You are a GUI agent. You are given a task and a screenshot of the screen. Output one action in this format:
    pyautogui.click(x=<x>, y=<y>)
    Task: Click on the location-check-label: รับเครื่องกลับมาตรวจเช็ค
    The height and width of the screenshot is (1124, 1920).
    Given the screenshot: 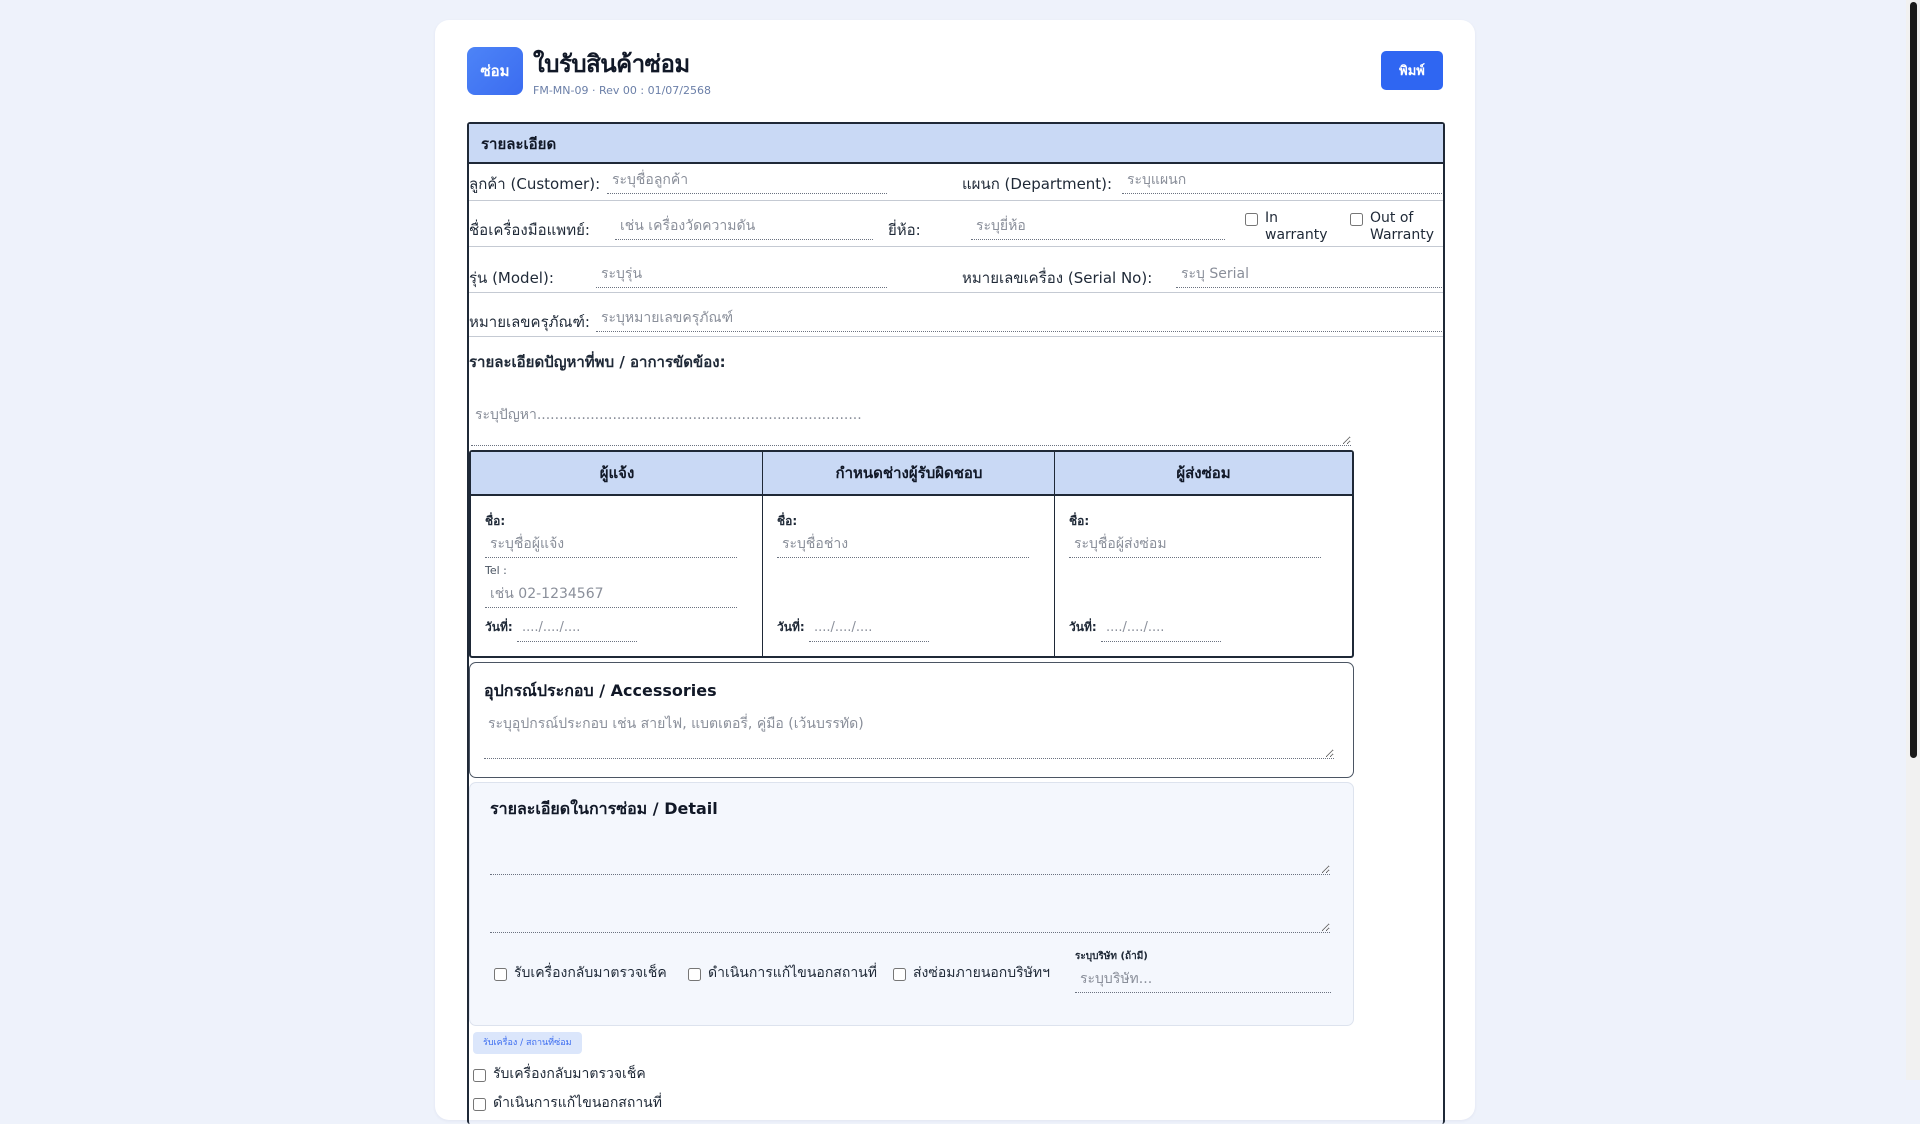 What is the action you would take?
    pyautogui.click(x=569, y=1074)
    